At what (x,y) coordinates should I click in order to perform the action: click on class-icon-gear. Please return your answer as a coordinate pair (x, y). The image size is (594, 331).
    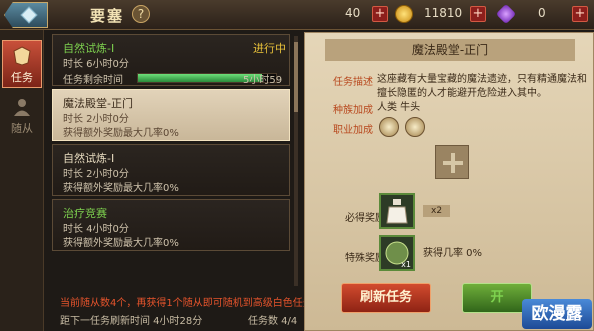
    Looking at the image, I should click on (389, 127).